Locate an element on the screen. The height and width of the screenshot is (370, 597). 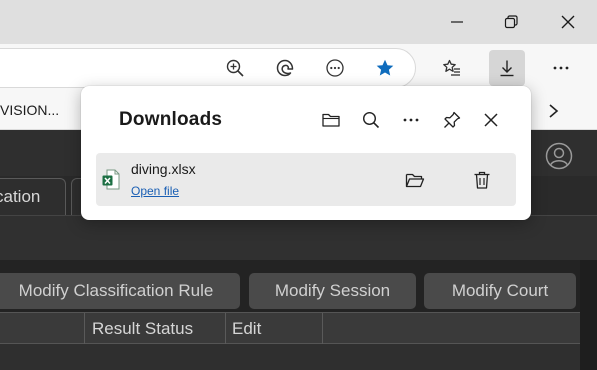
downloads-button is located at coordinates (507, 68).